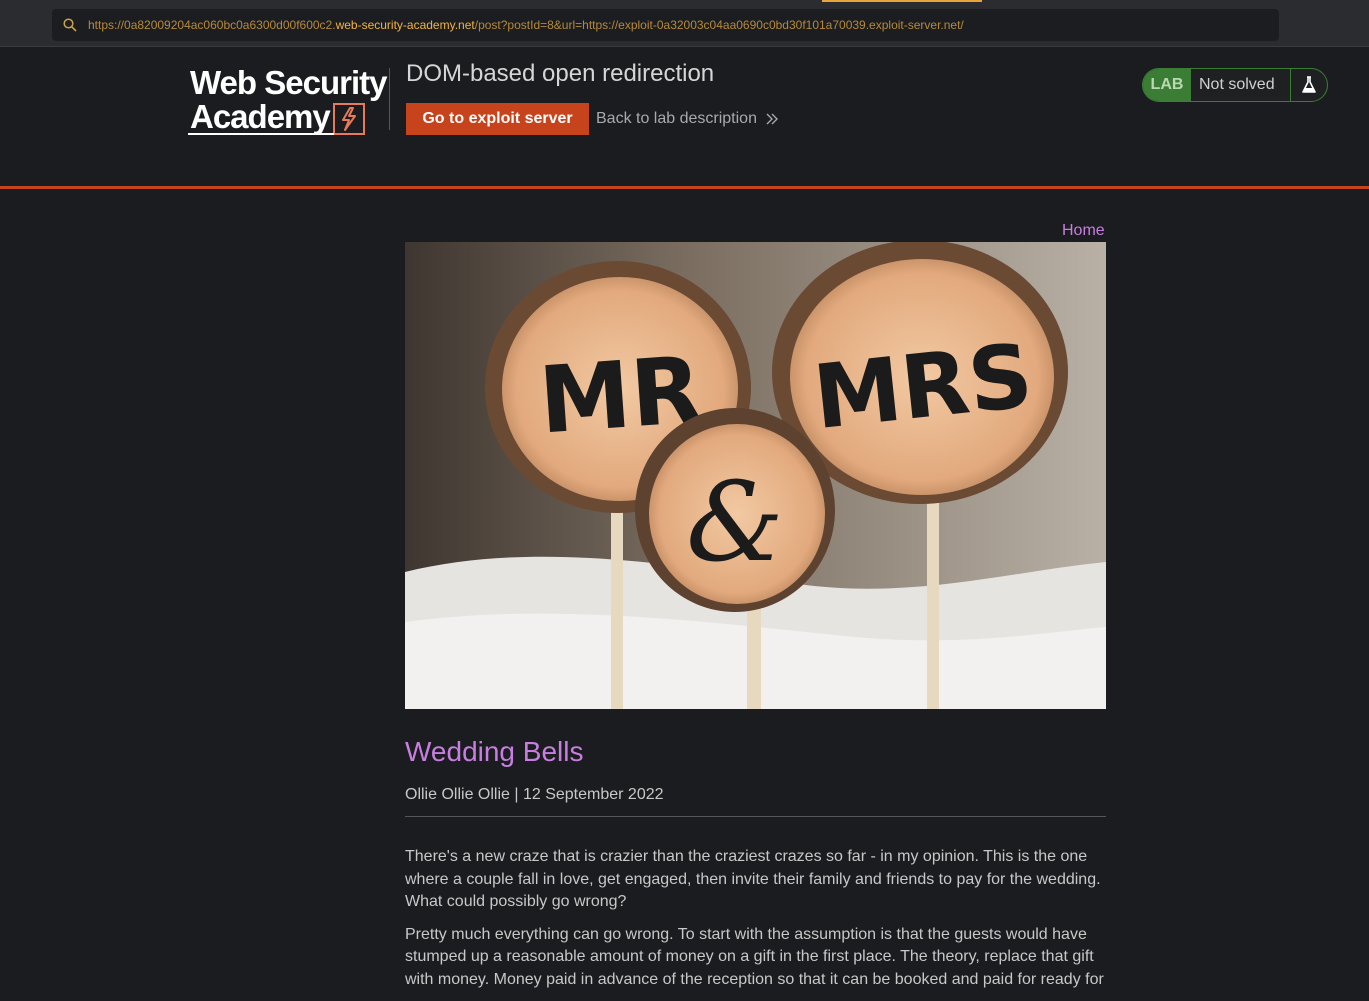 This screenshot has width=1369, height=1001. What do you see at coordinates (902, 1) in the screenshot?
I see `active-tab-indicator` at bounding box center [902, 1].